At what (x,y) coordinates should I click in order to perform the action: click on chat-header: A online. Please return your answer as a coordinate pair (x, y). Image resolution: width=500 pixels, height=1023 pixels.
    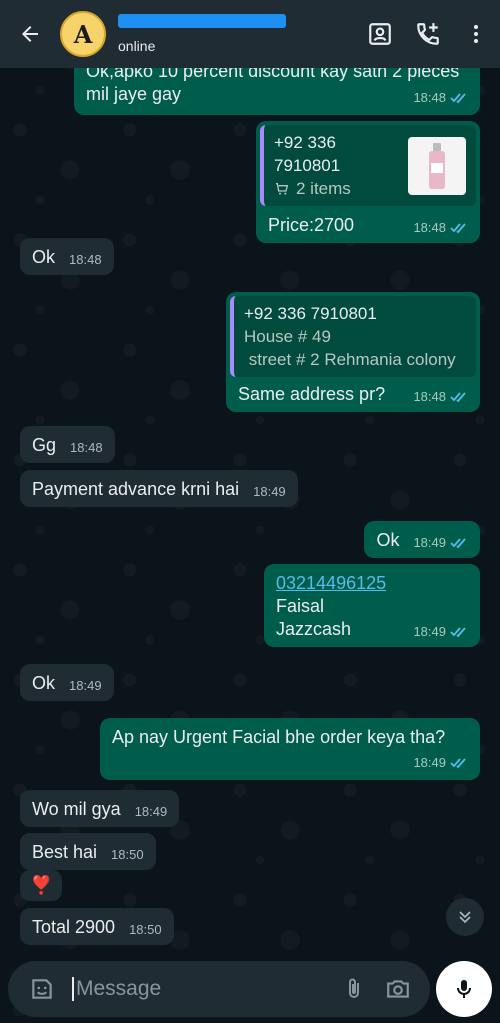
    Looking at the image, I should click on (250, 34).